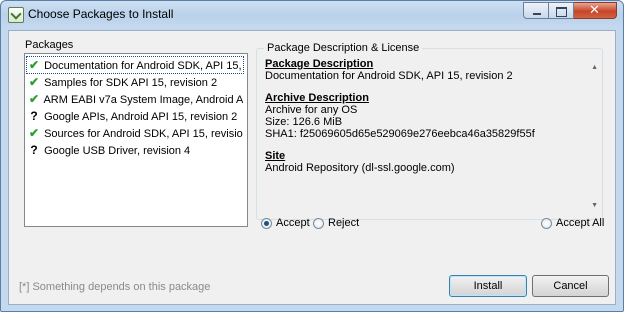 This screenshot has height=312, width=624. Describe the element at coordinates (546, 223) in the screenshot. I see `accept-all-radio-circle` at that location.